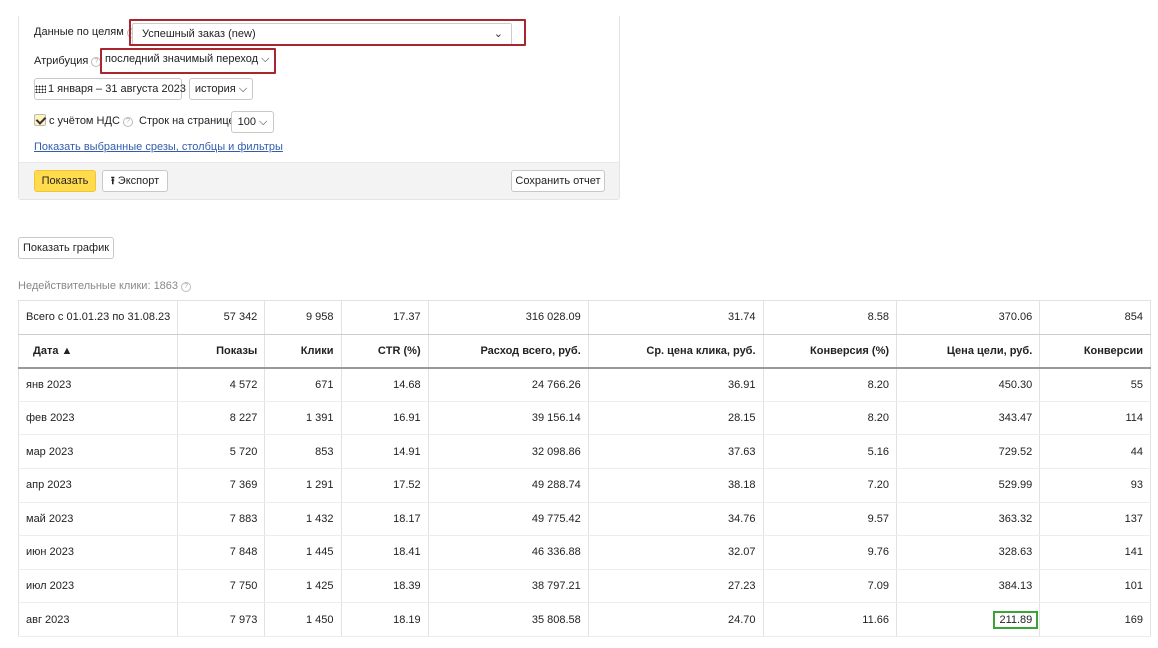 This screenshot has width=1158, height=648. I want to click on table-cell: 328.63, so click(968, 552).